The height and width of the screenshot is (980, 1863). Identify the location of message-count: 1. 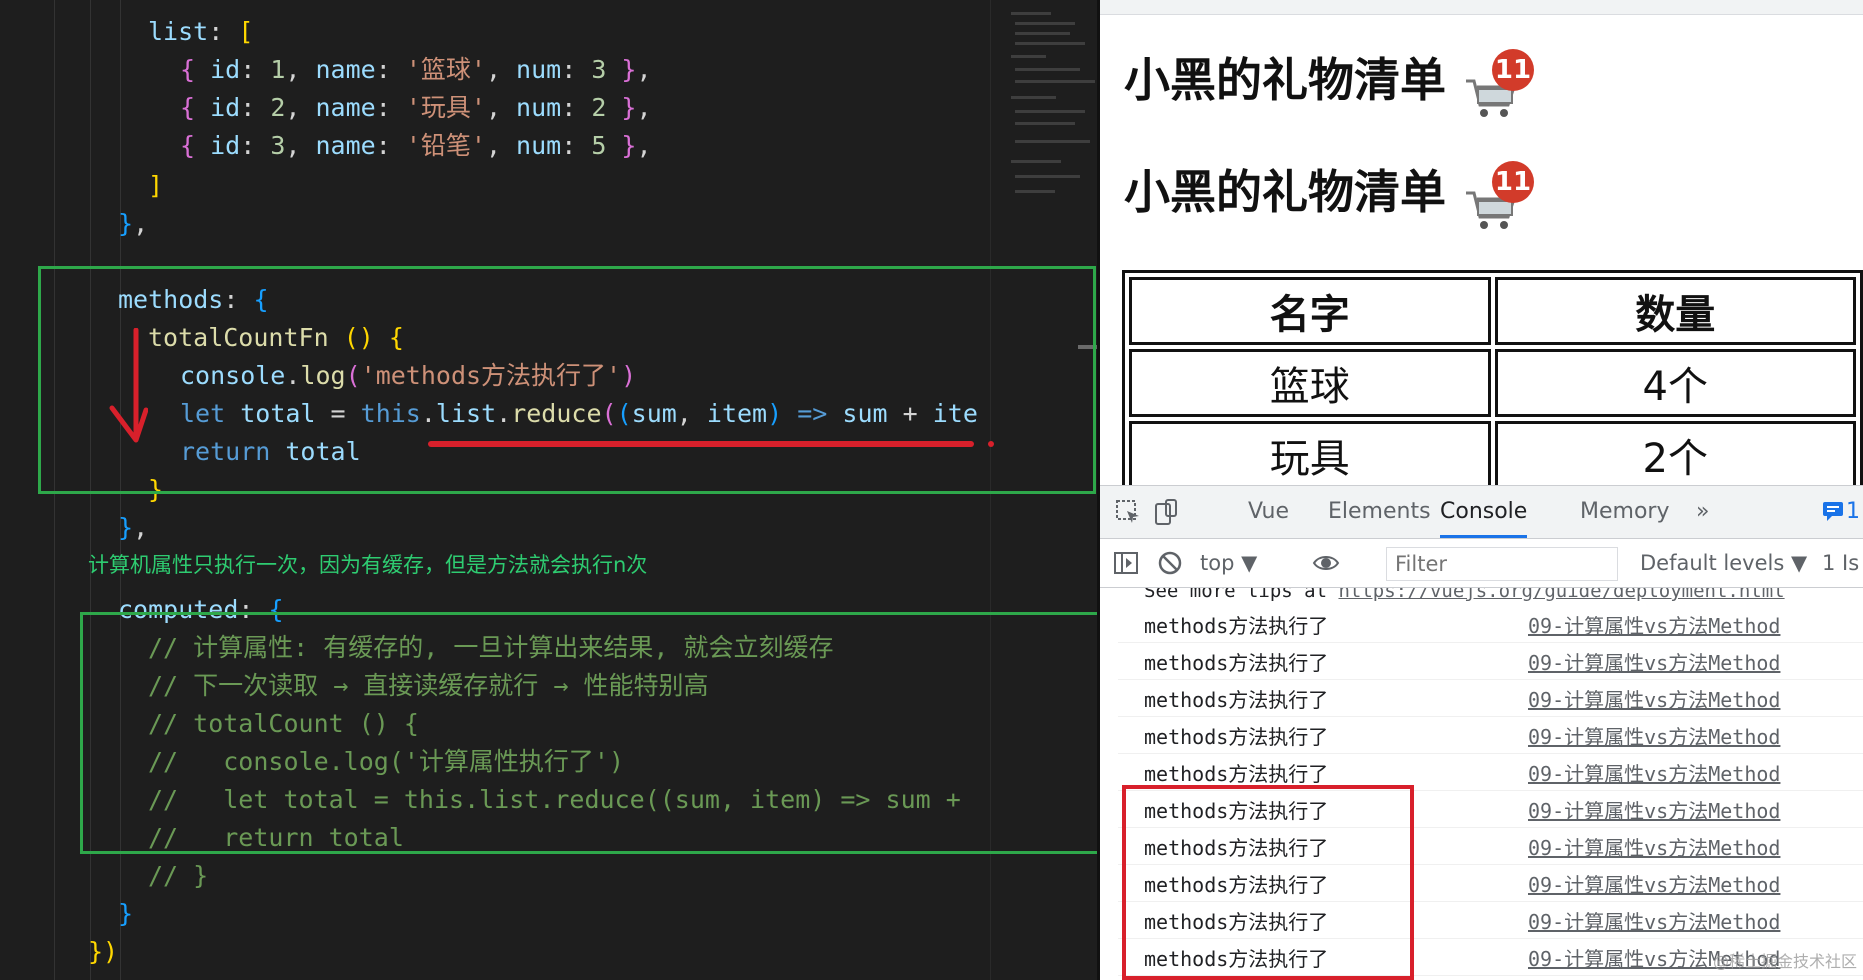
(1853, 512).